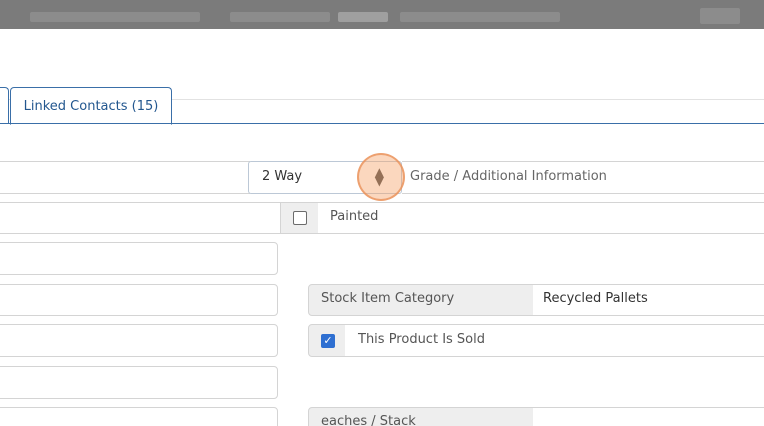  I want to click on grade-additional-info-label: Grade / Additional Information, so click(508, 176).